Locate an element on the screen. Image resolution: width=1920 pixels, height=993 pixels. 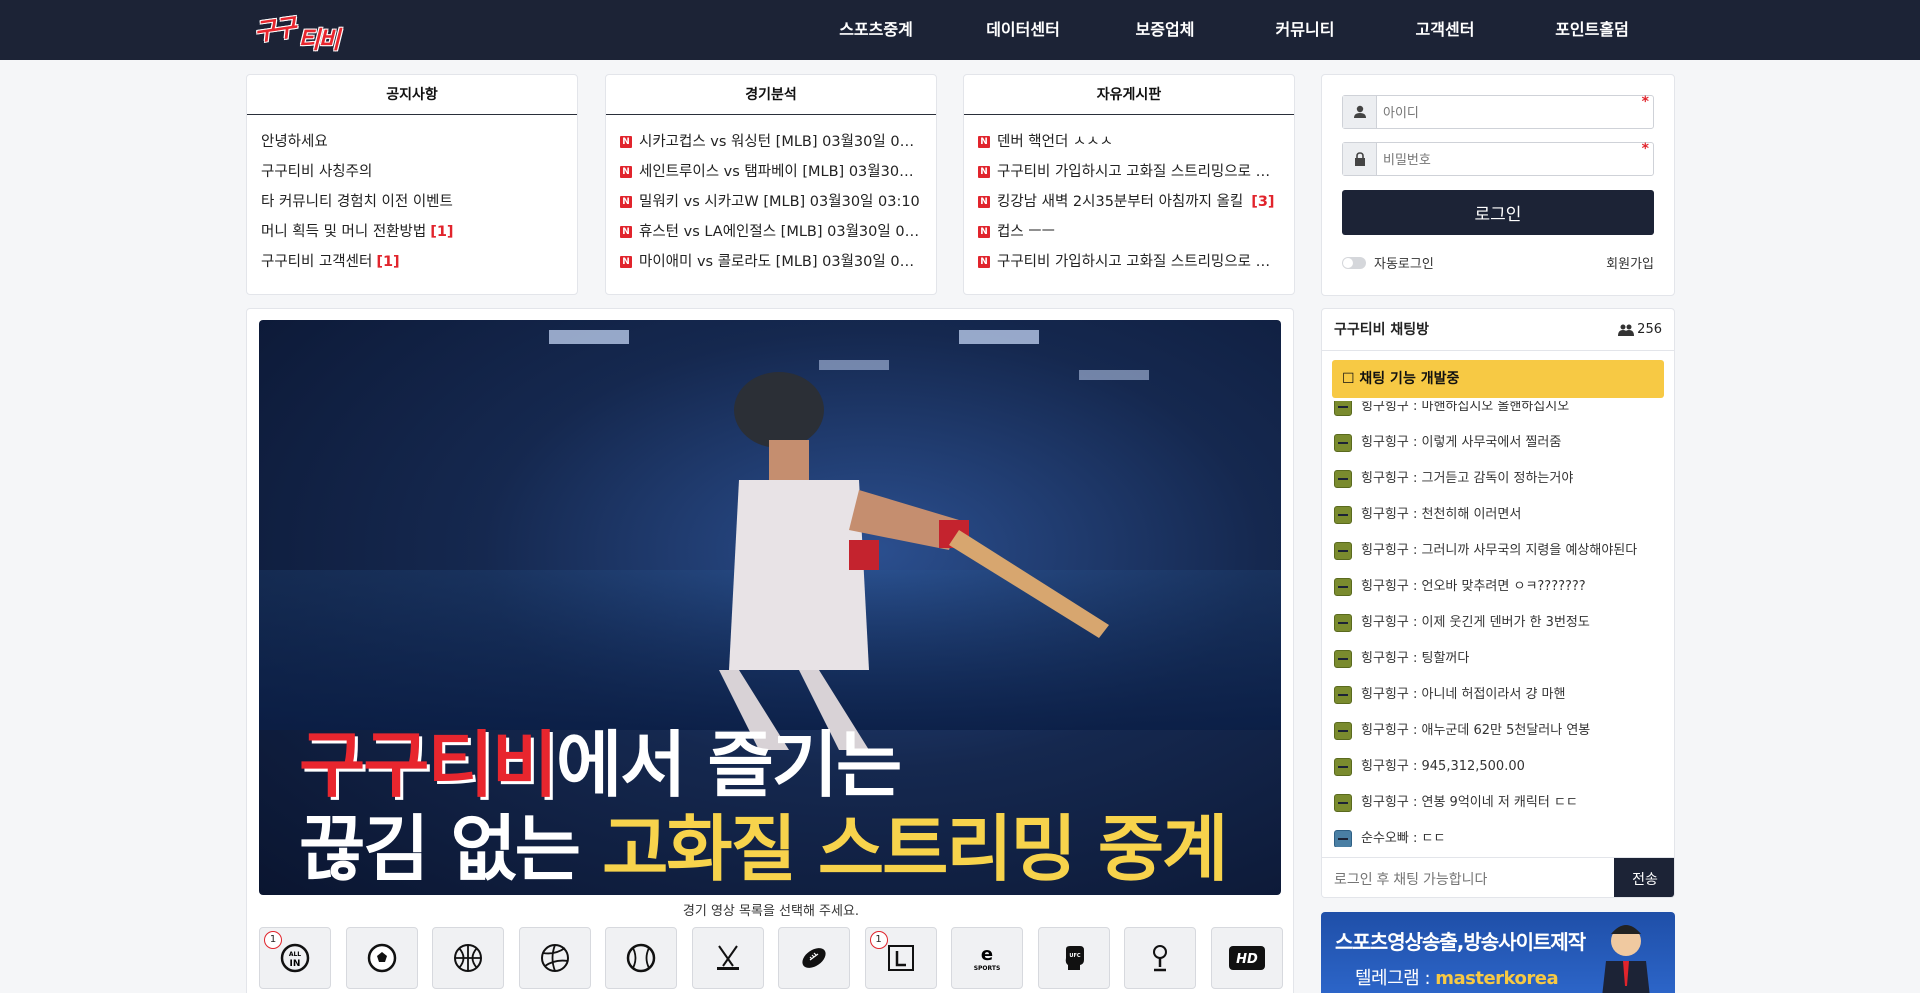
chat-message: 힝구힝구 : 애누군데 62만 5천달러나 연봉 is located at coordinates (1498, 731).